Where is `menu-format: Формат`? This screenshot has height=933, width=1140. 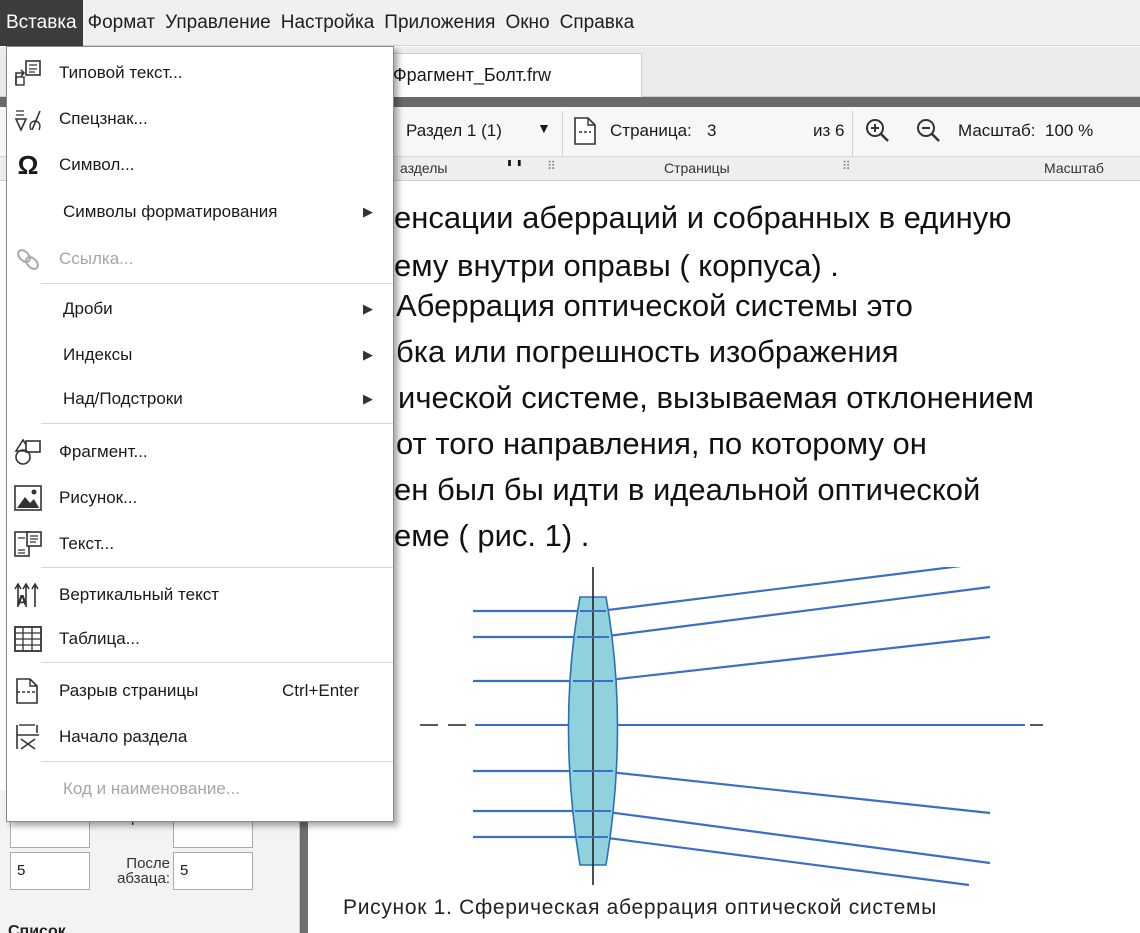 menu-format: Формат is located at coordinates (122, 23).